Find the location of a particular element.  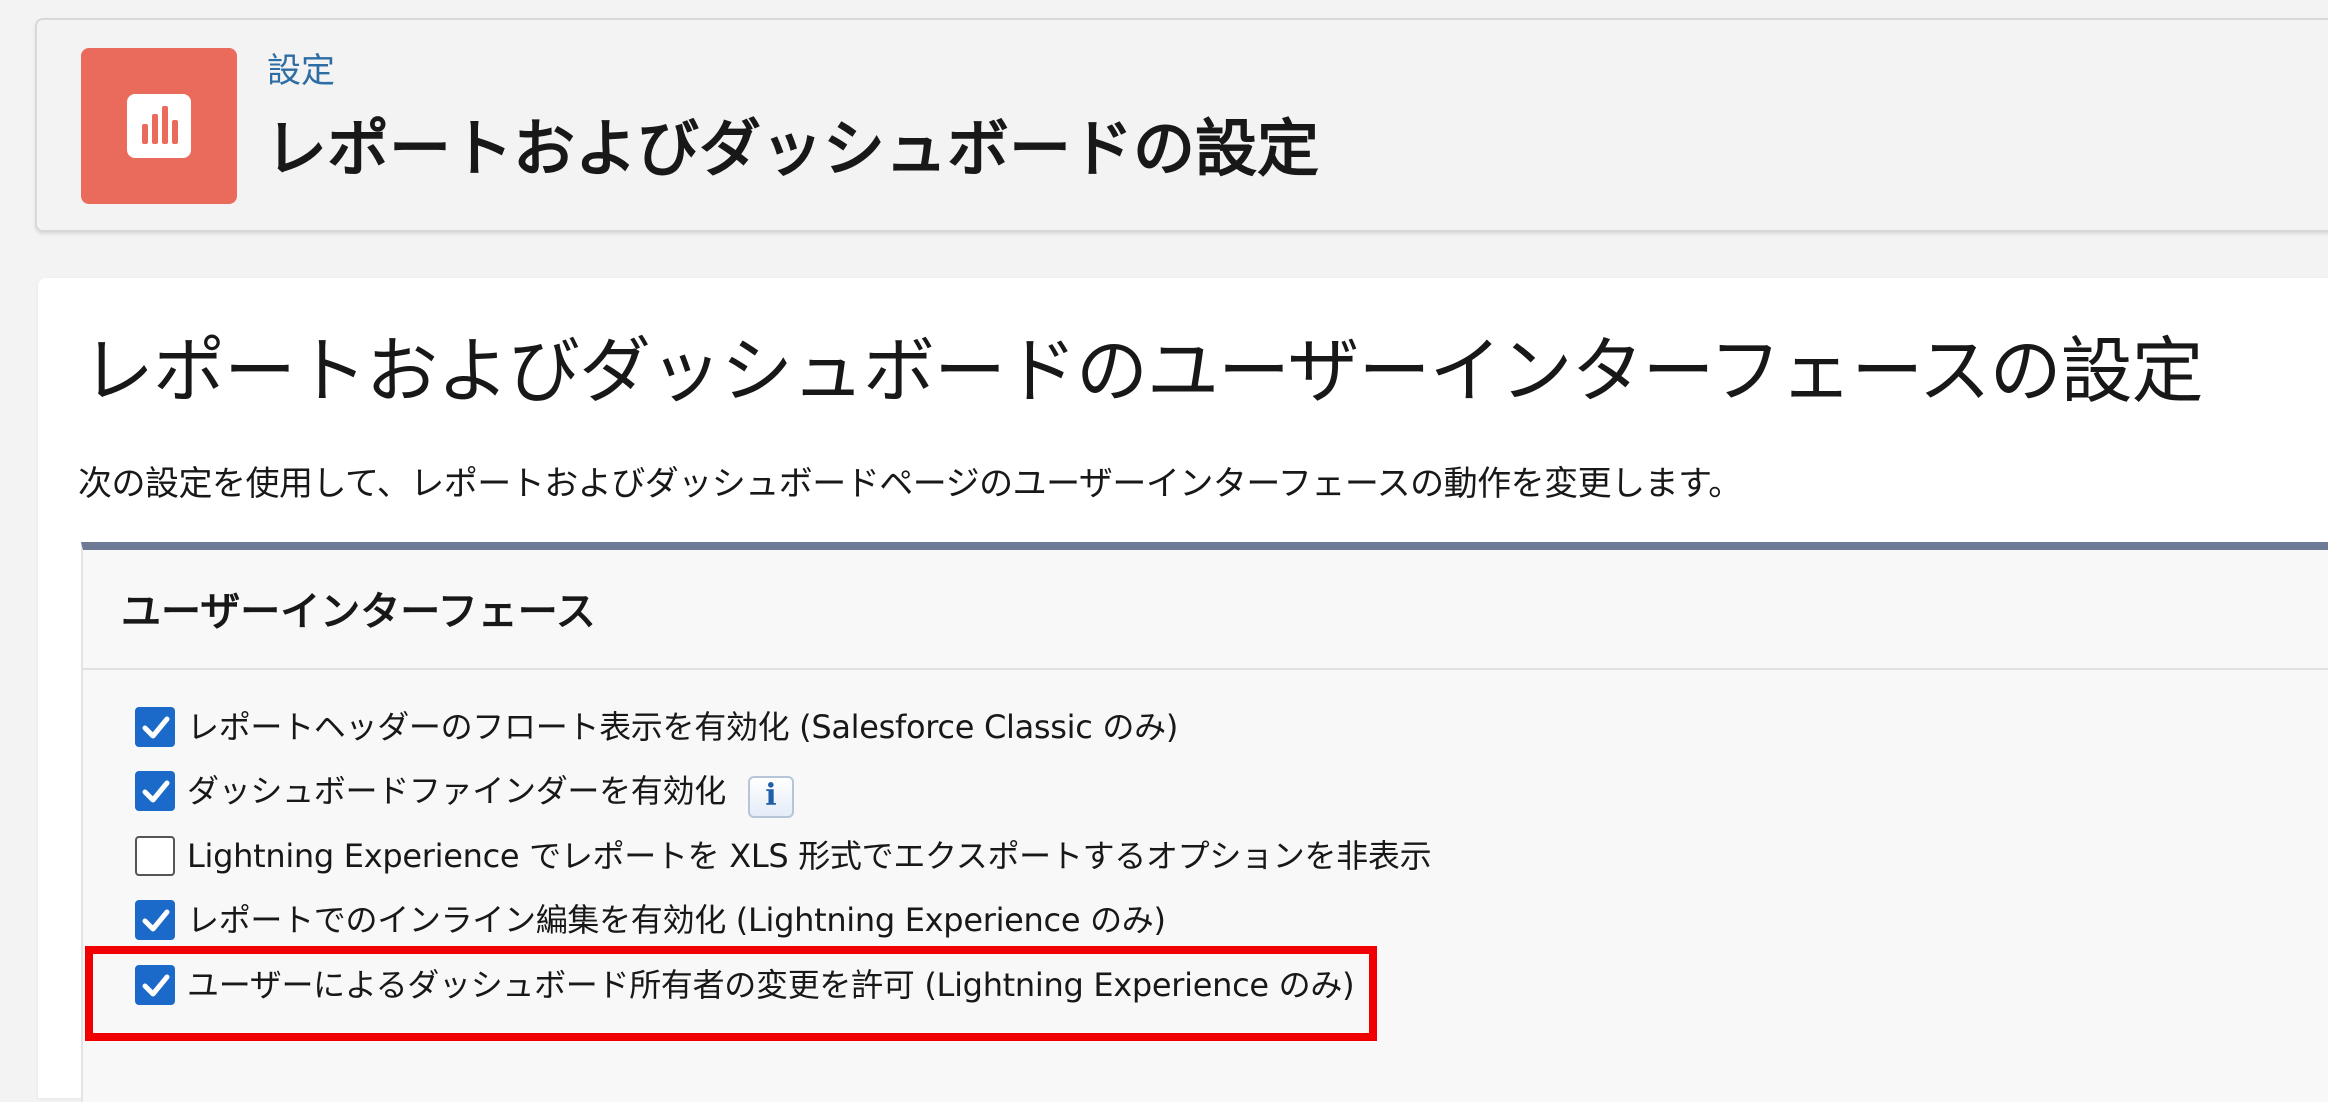

checkbox-change-dashboard-owner is located at coordinates (155, 985).